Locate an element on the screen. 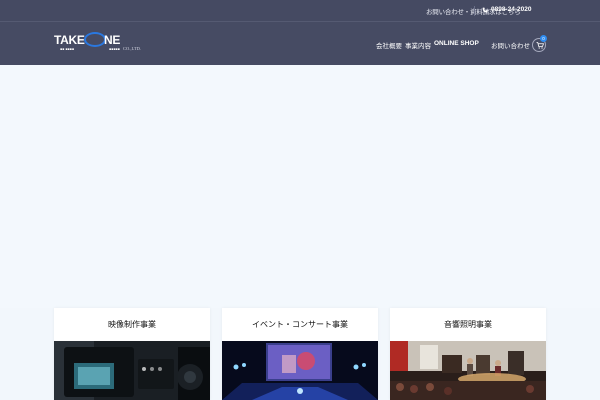 Image resolution: width=600 pixels, height=400 pixels. logo-word-ne: NE is located at coordinates (112, 40).